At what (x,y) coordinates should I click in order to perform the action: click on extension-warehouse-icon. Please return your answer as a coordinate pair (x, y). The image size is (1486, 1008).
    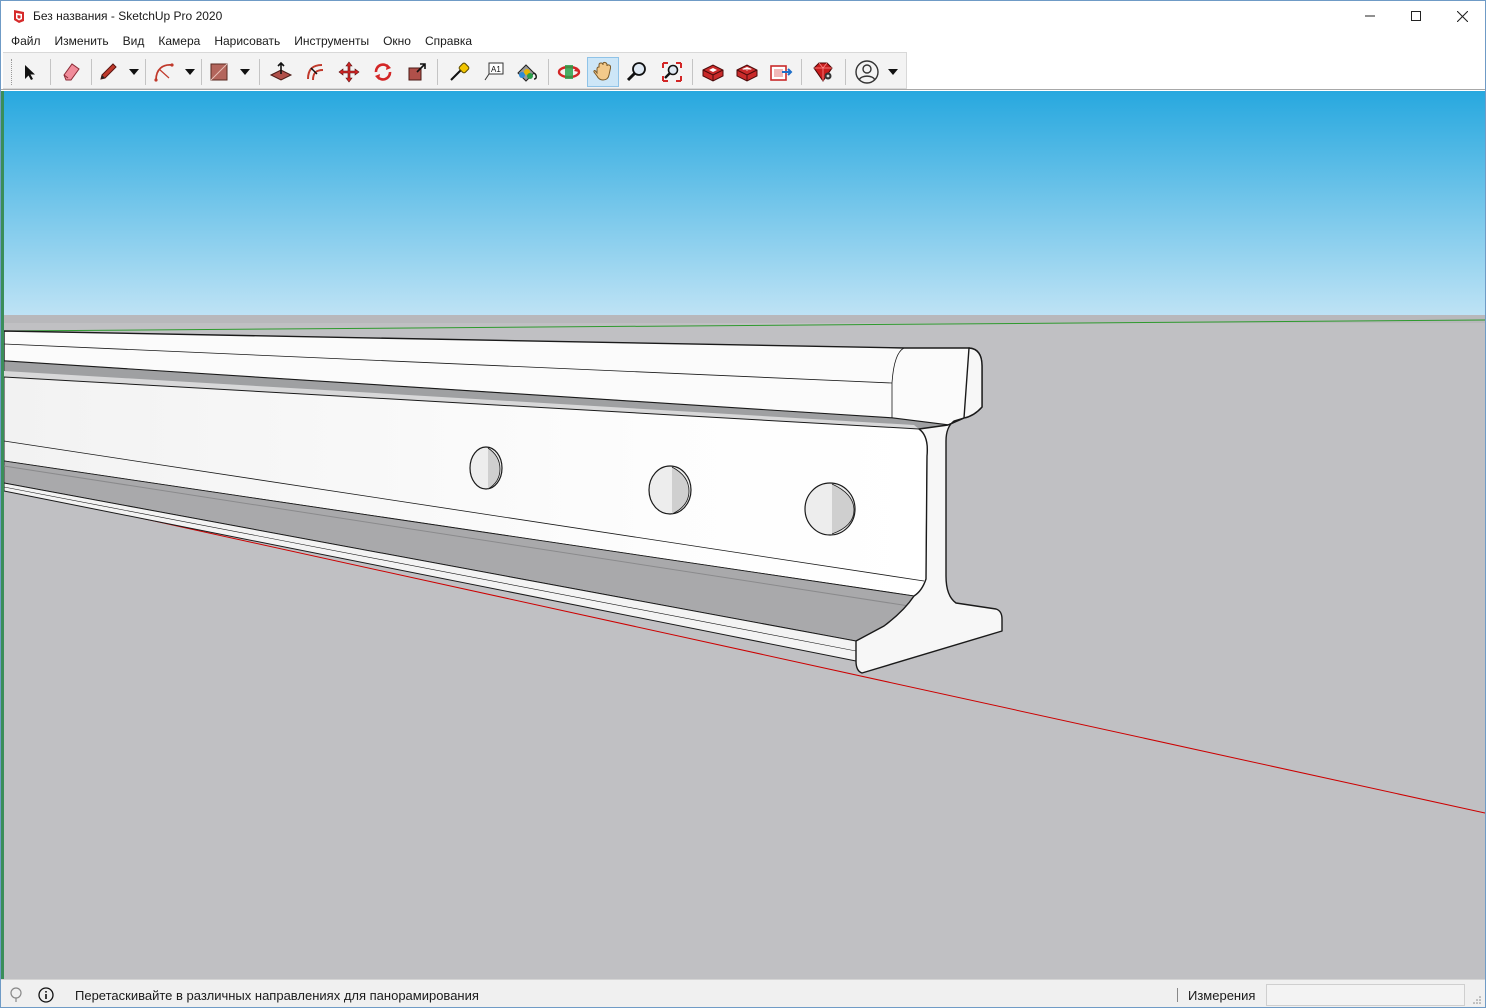
    Looking at the image, I should click on (747, 73).